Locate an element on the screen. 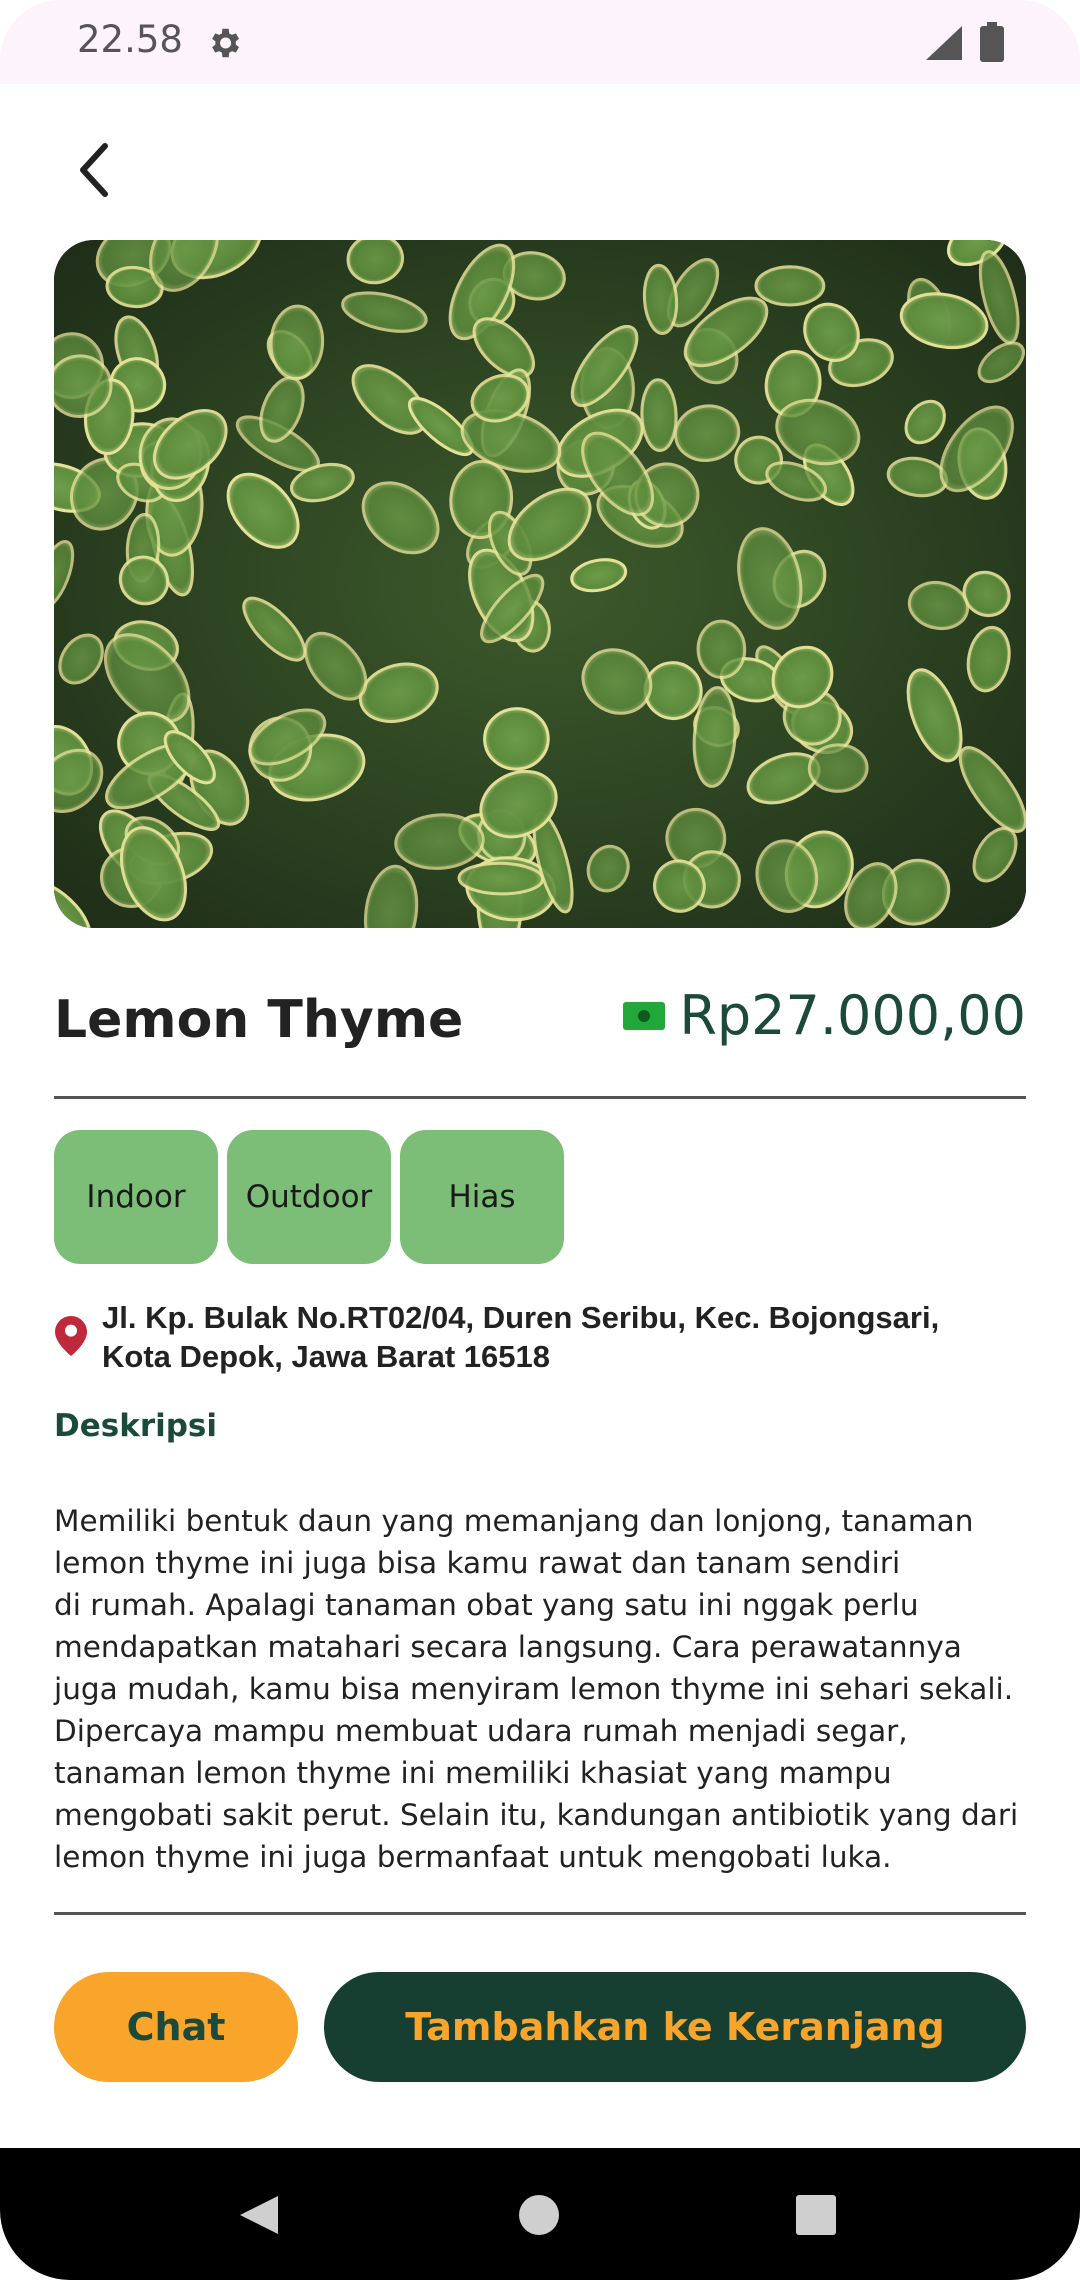 This screenshot has width=1080, height=2280. price-container: Rp27.000,00 is located at coordinates (824, 1015).